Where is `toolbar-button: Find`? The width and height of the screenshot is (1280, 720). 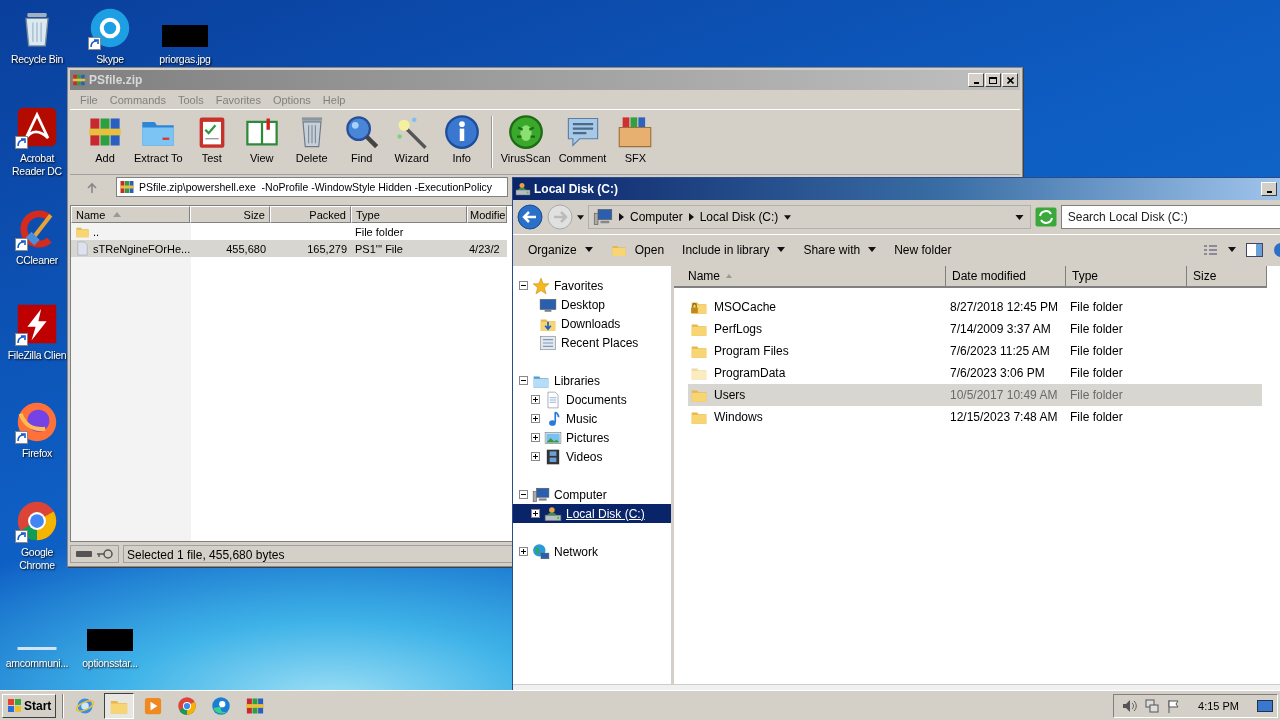 toolbar-button: Find is located at coordinates (361, 139).